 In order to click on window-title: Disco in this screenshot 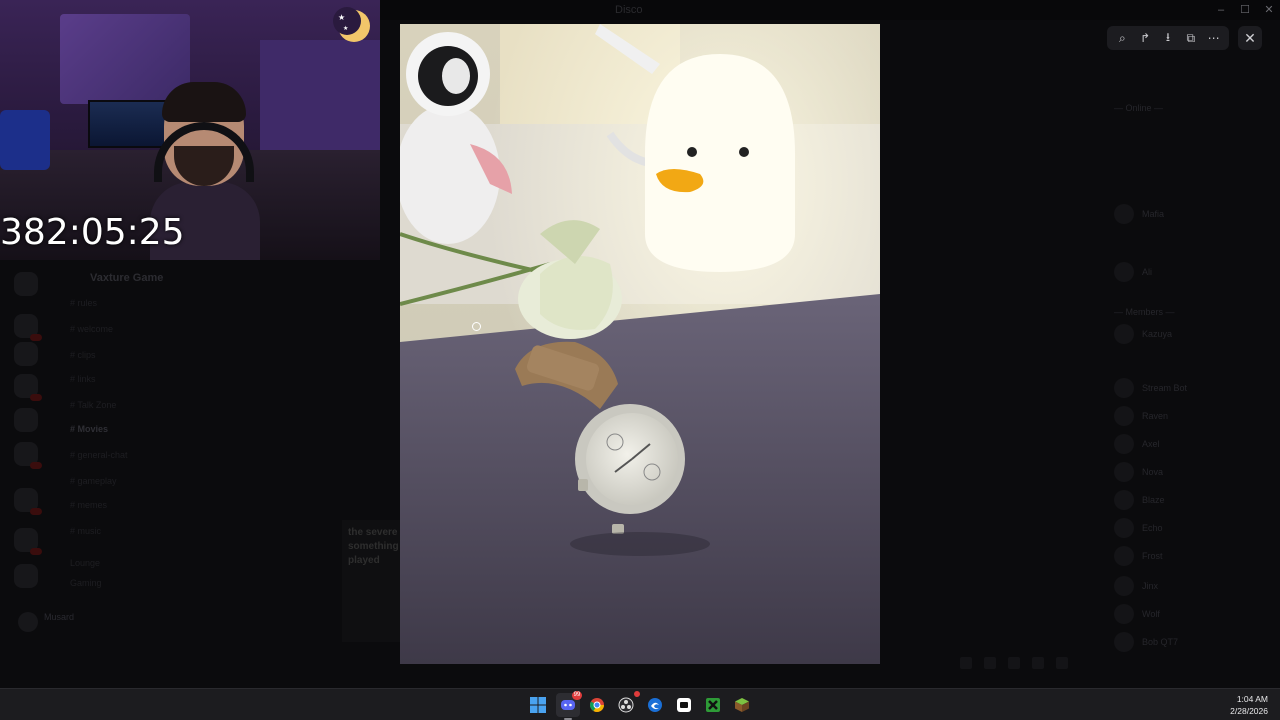, I will do `click(629, 10)`.